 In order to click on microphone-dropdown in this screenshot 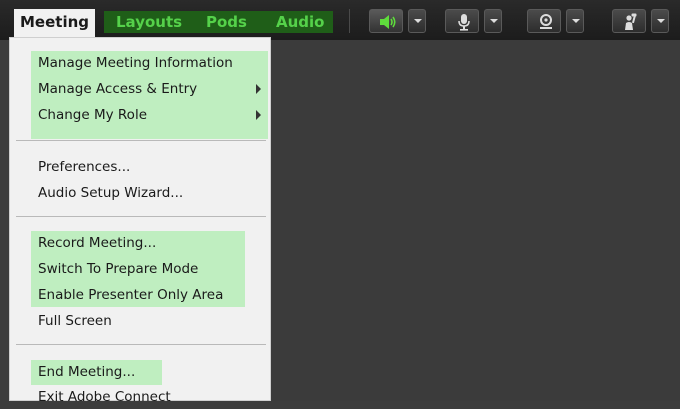, I will do `click(493, 21)`.